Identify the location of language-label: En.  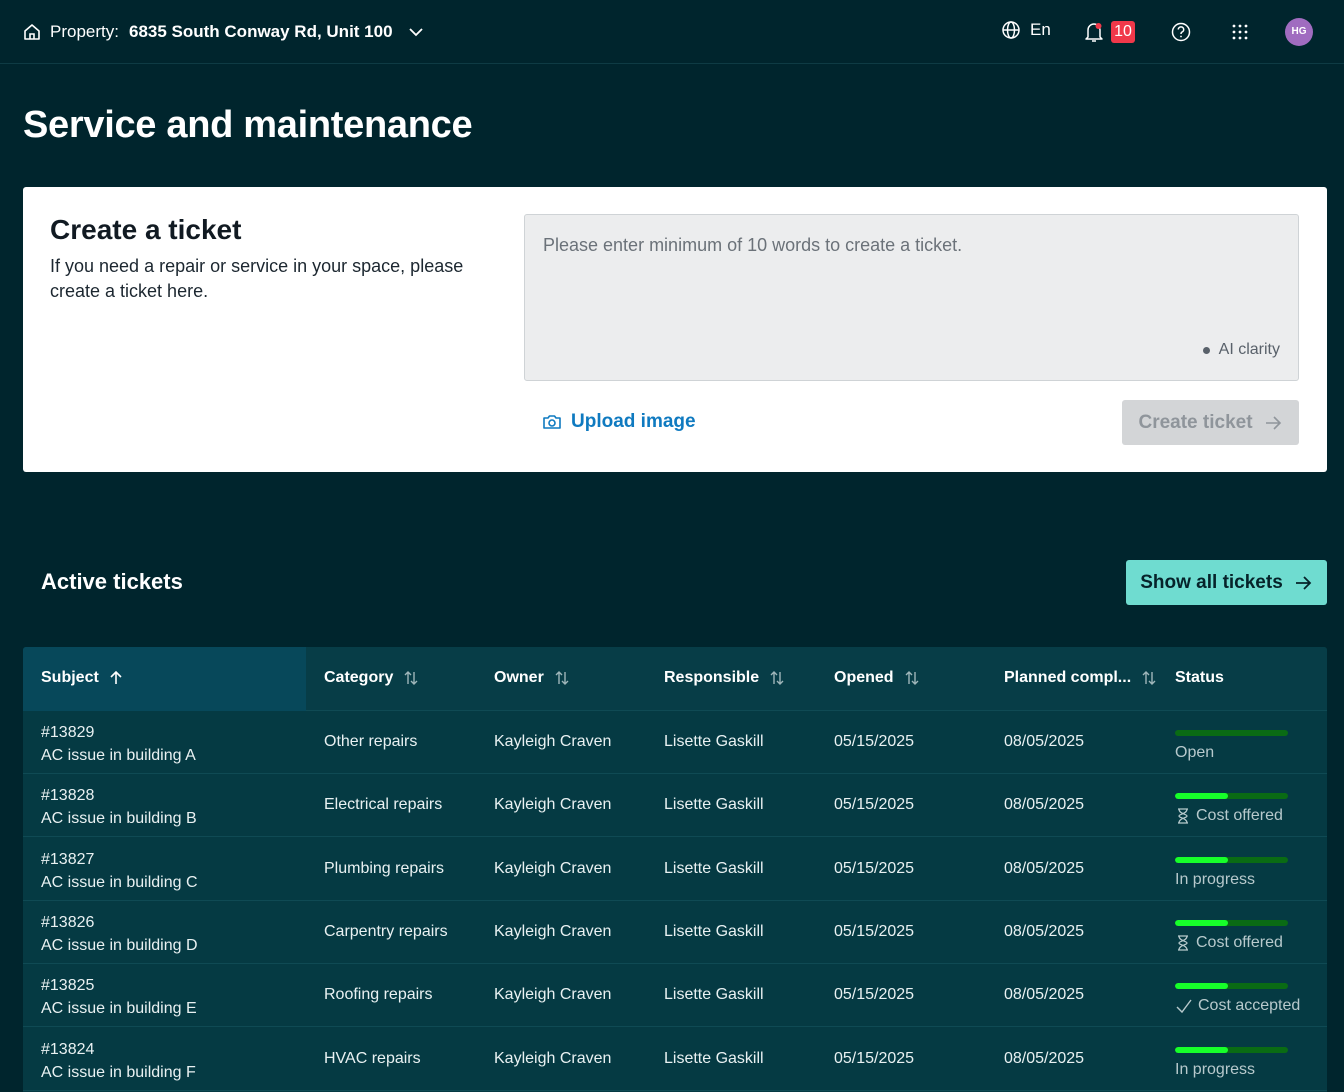
(1040, 29).